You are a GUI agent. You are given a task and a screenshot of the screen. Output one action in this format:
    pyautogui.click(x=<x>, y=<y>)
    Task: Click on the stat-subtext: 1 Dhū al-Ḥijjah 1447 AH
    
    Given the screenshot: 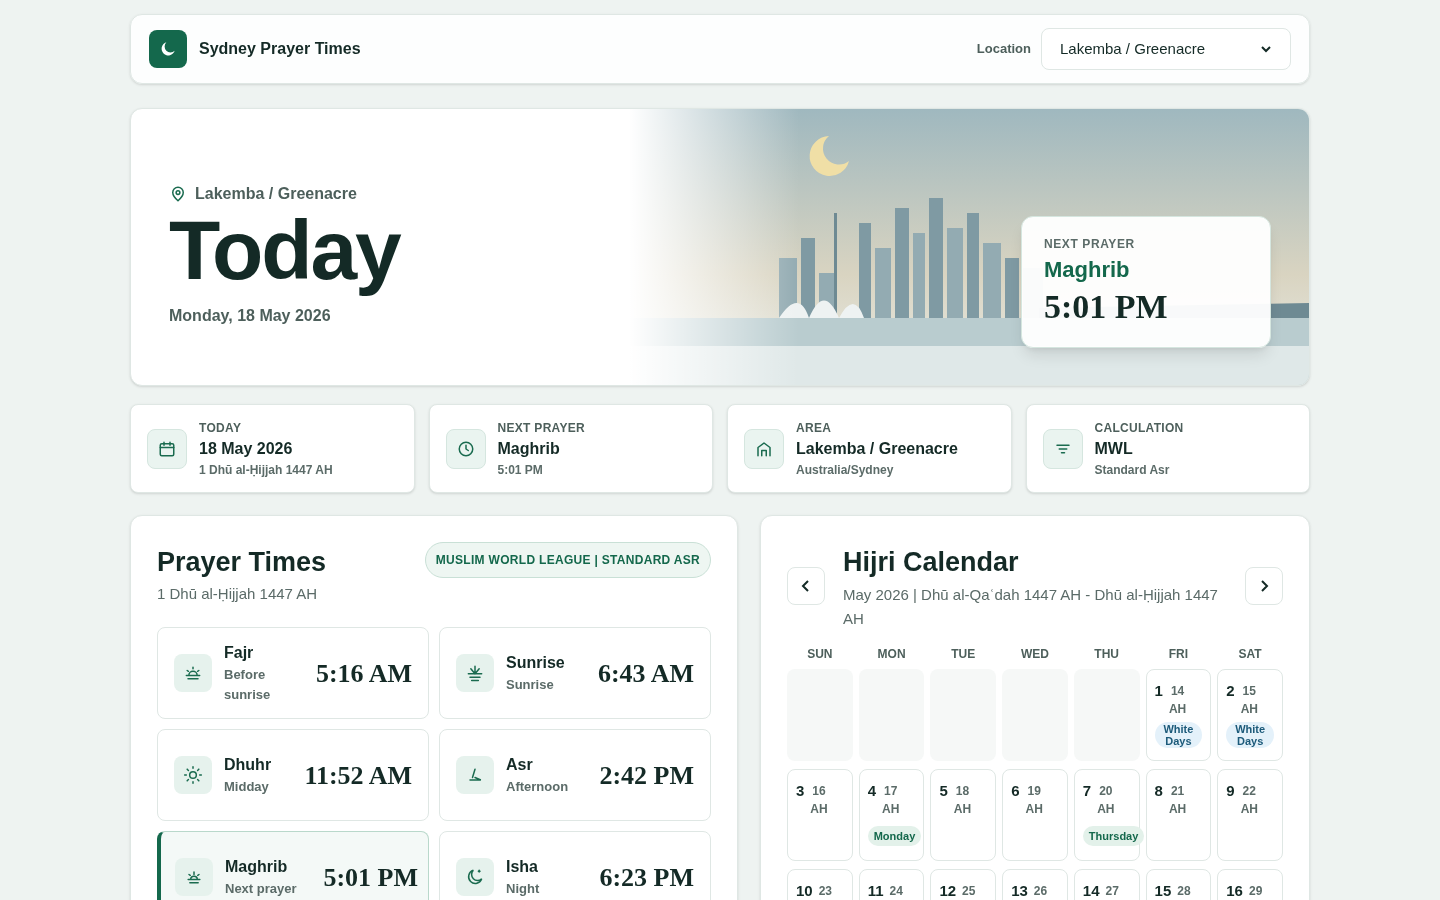 What is the action you would take?
    pyautogui.click(x=266, y=470)
    